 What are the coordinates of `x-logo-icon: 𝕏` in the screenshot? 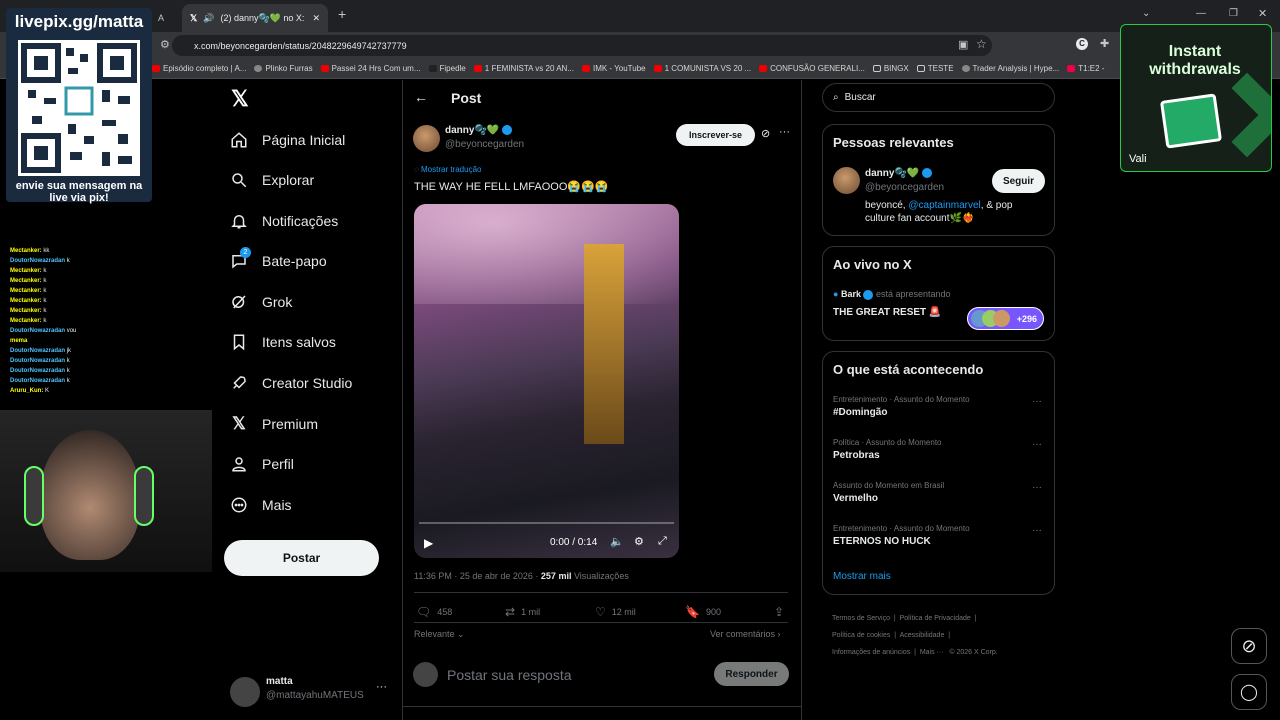 It's located at (240, 99).